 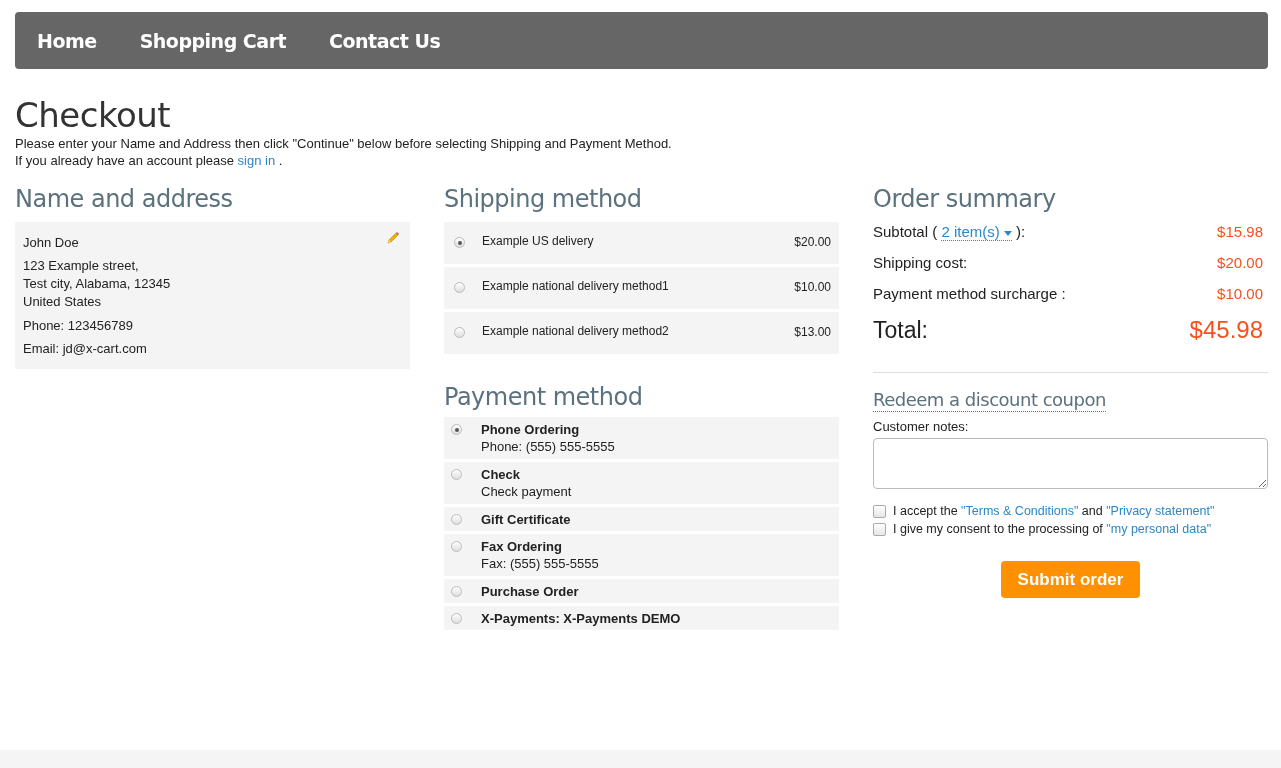 I want to click on shipping-price: $13.00, so click(x=812, y=332).